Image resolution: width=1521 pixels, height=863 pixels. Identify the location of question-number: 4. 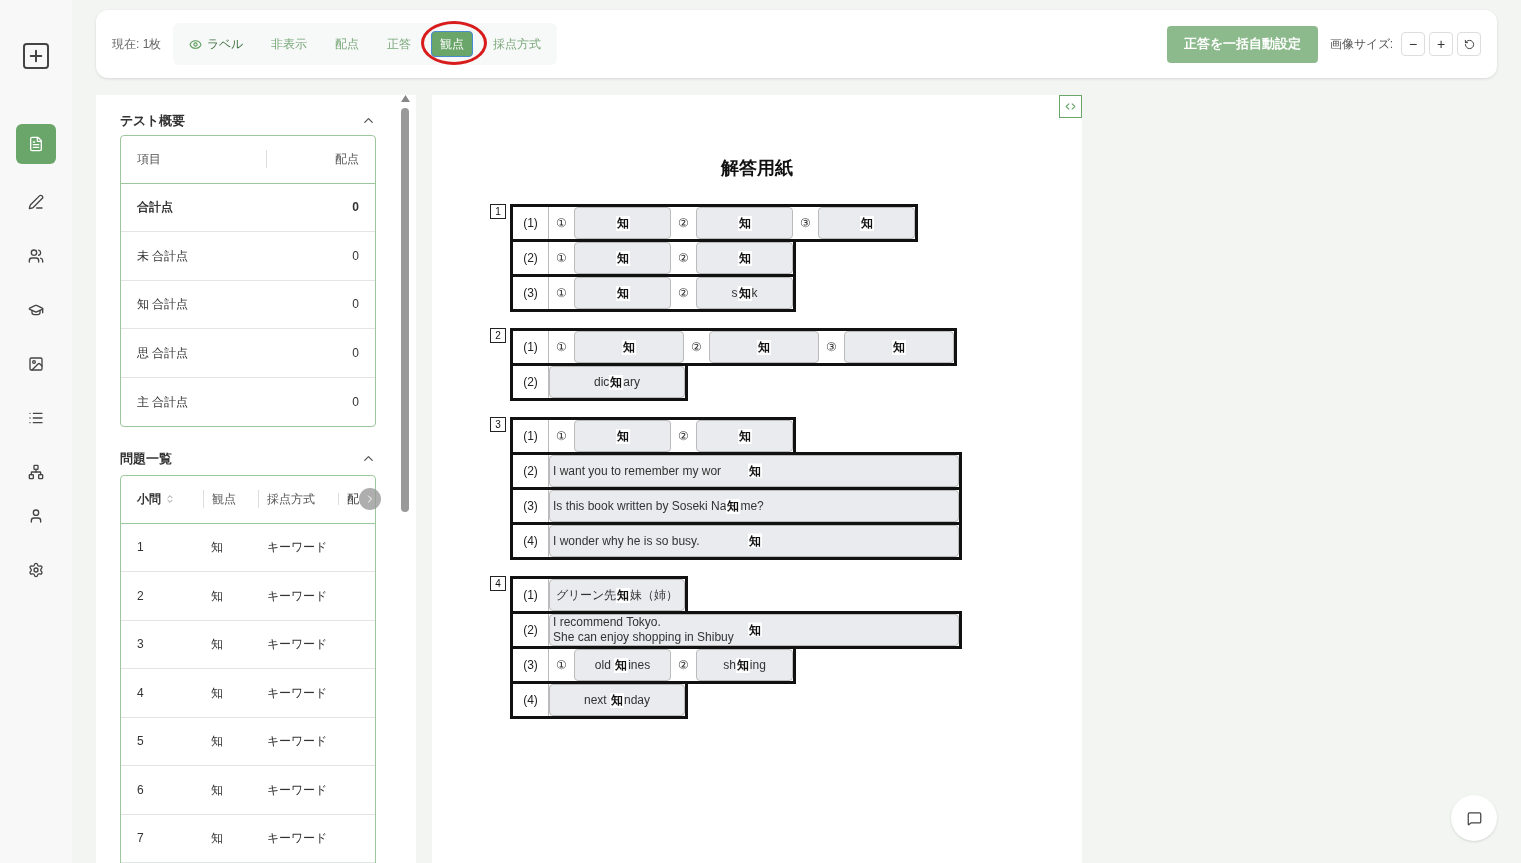
(498, 583).